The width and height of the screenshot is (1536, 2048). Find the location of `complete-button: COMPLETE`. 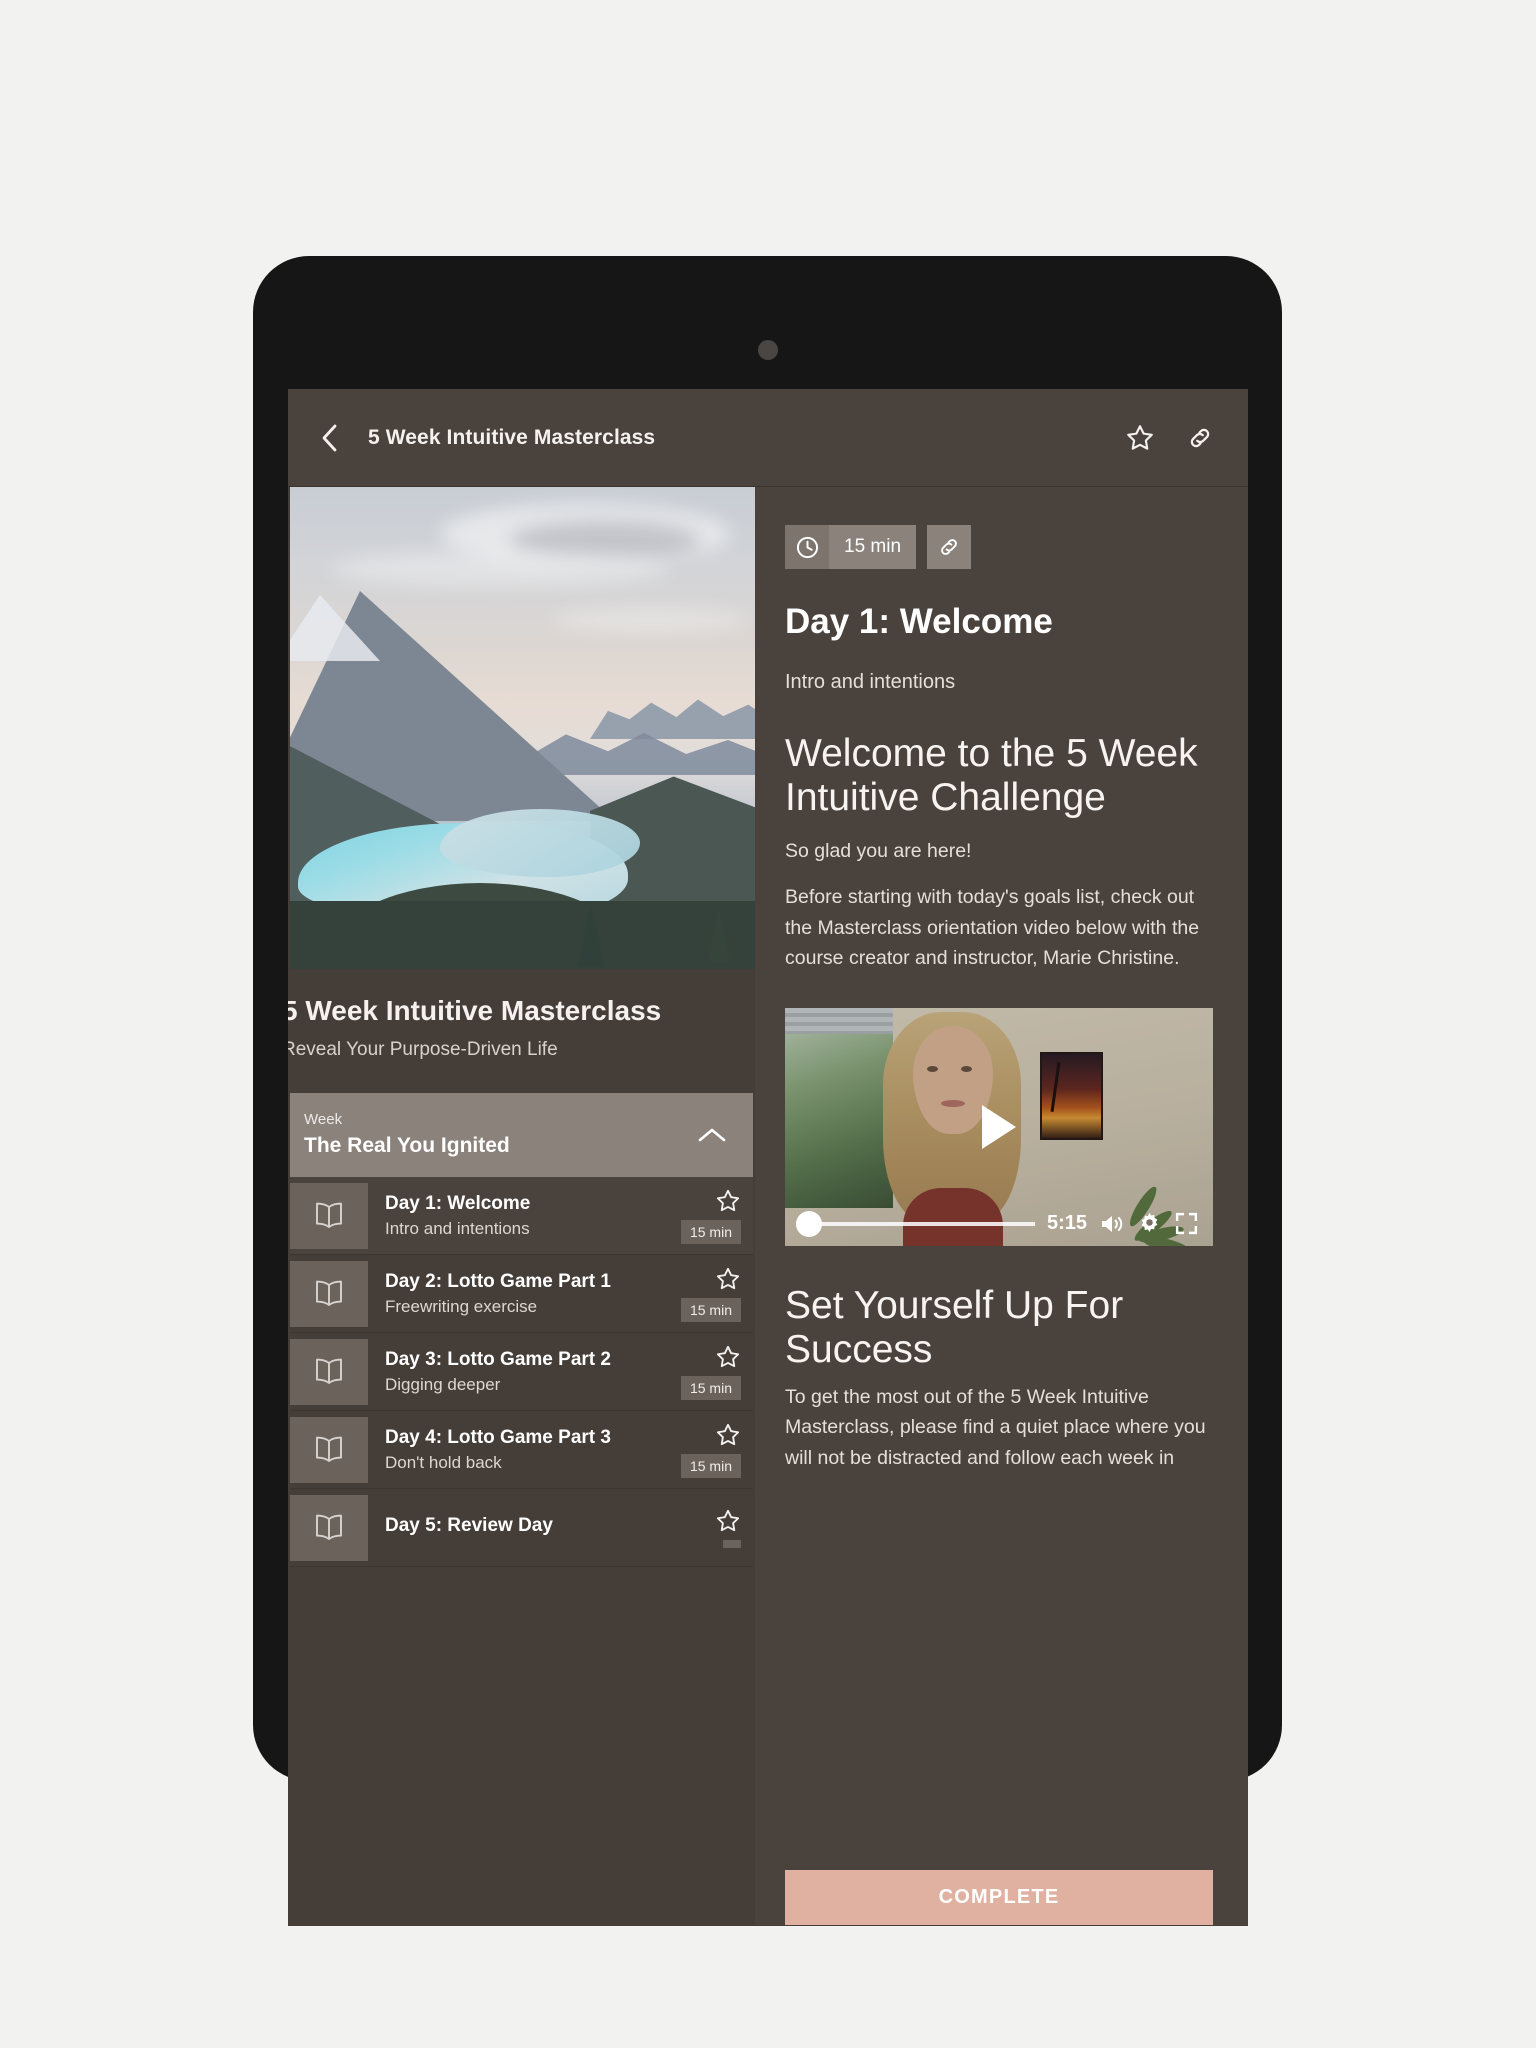

complete-button: COMPLETE is located at coordinates (999, 1897).